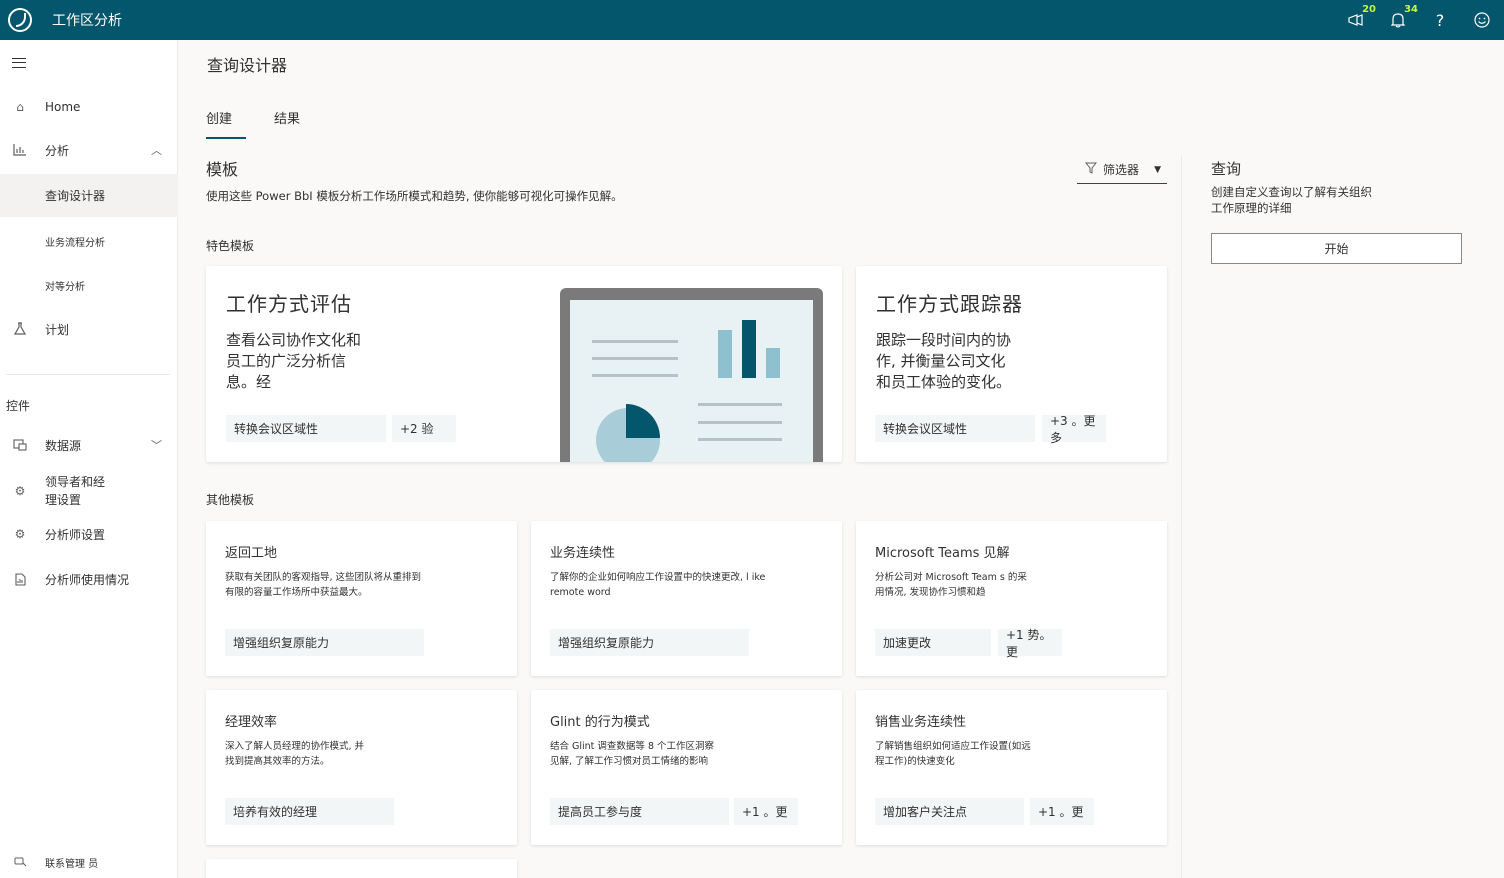 Image resolution: width=1504 pixels, height=878 pixels. I want to click on bell-icon, so click(1398, 20).